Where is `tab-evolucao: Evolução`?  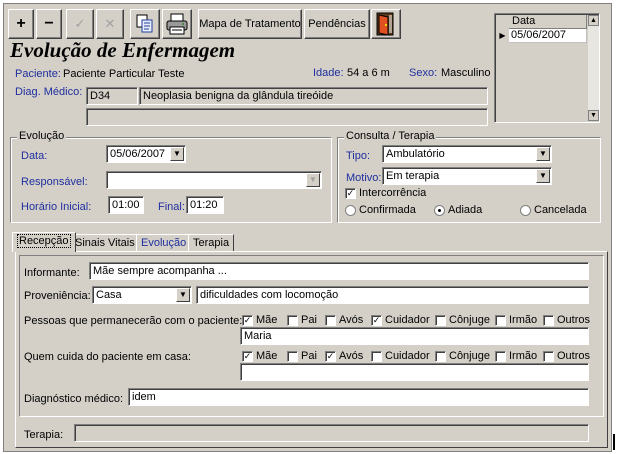
tab-evolucao: Evolução is located at coordinates (164, 242).